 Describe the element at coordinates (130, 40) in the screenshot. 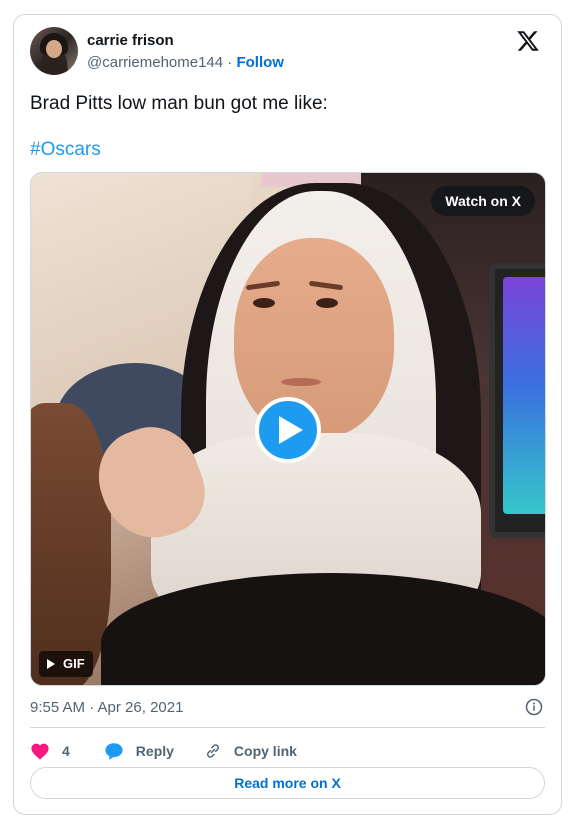

I see `author-name: carrie frison` at that location.